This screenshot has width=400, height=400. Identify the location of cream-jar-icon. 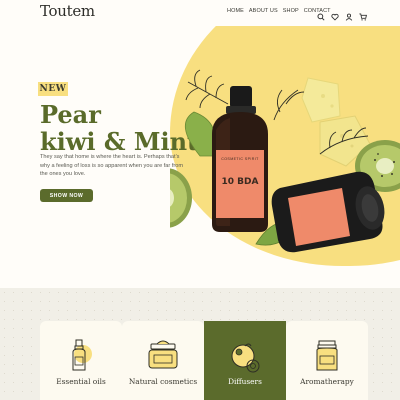
(163, 354).